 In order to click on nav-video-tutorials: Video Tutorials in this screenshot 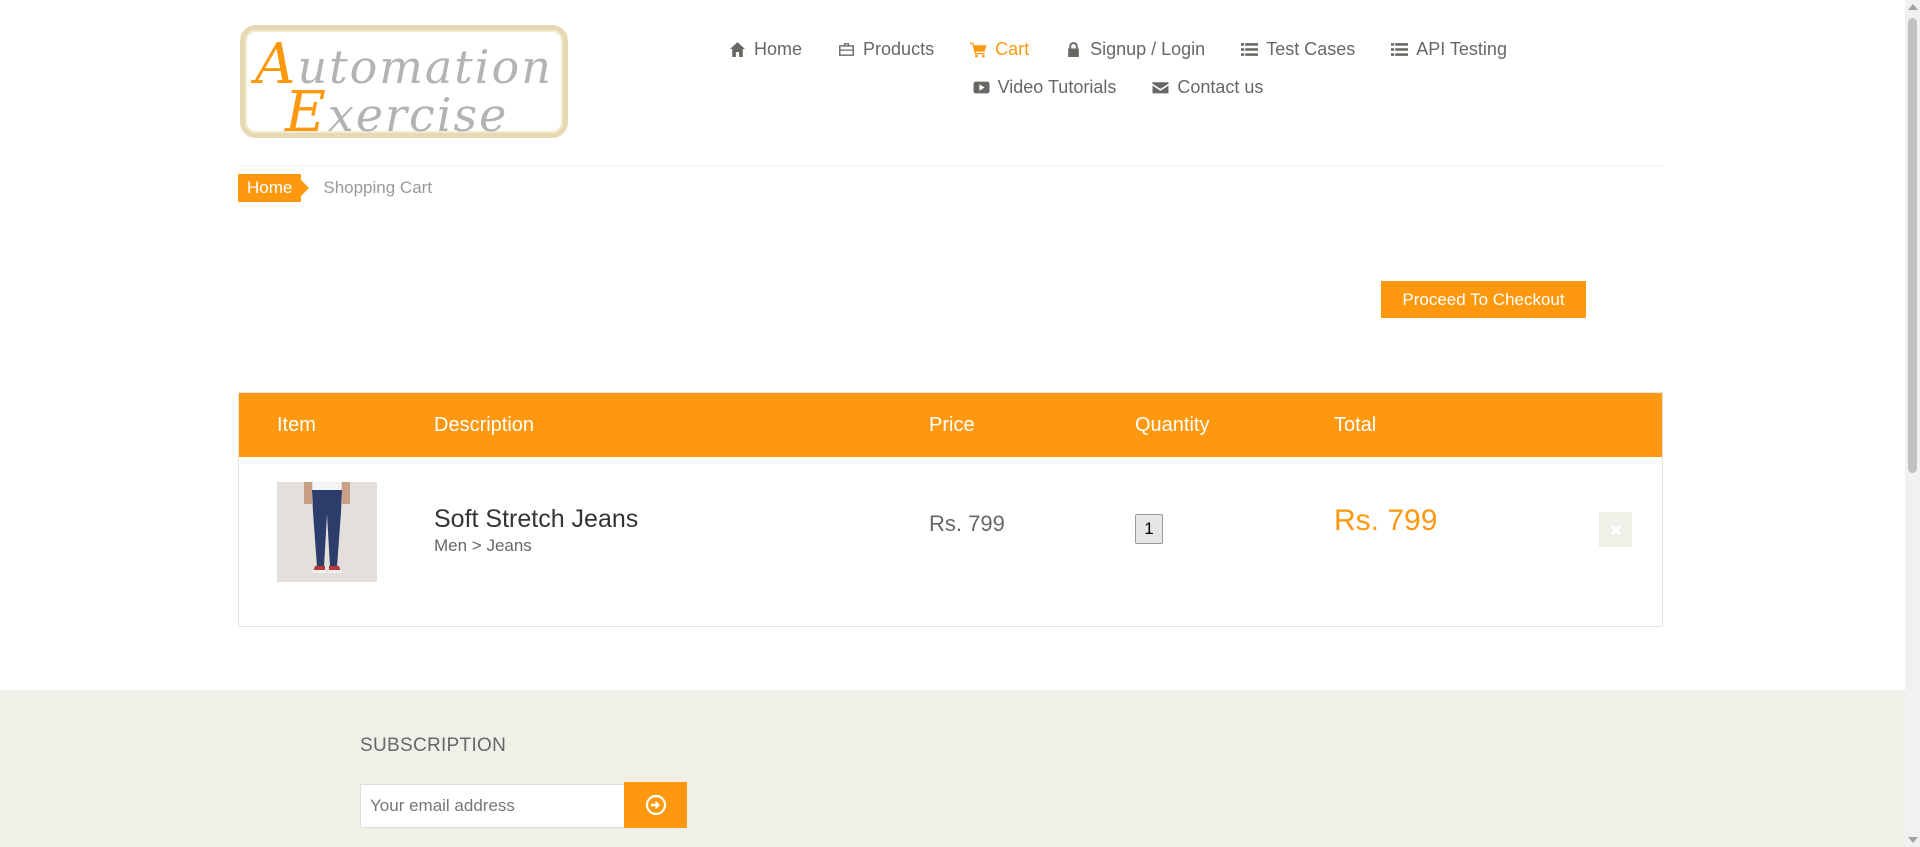, I will do `click(1045, 87)`.